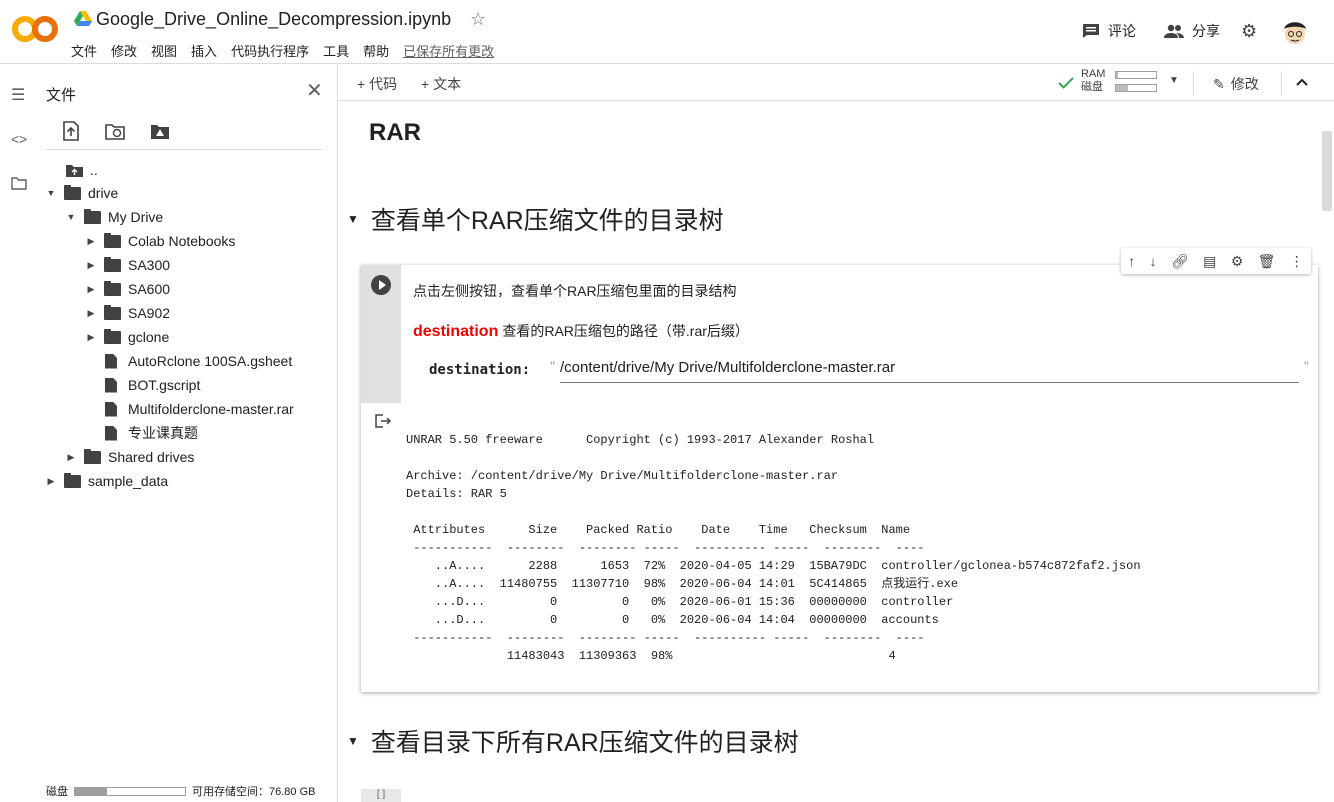  Describe the element at coordinates (573, 741) in the screenshot. I see `section-heading-all: ▼ 查看目录下所有RAR压缩文件的目录树` at that location.